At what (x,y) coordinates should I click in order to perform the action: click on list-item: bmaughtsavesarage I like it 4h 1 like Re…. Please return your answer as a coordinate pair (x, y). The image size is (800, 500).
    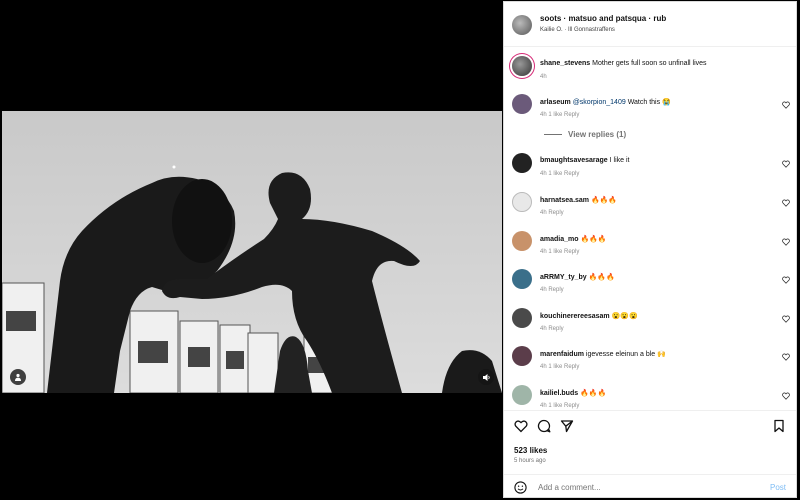
    Looking at the image, I should click on (650, 170).